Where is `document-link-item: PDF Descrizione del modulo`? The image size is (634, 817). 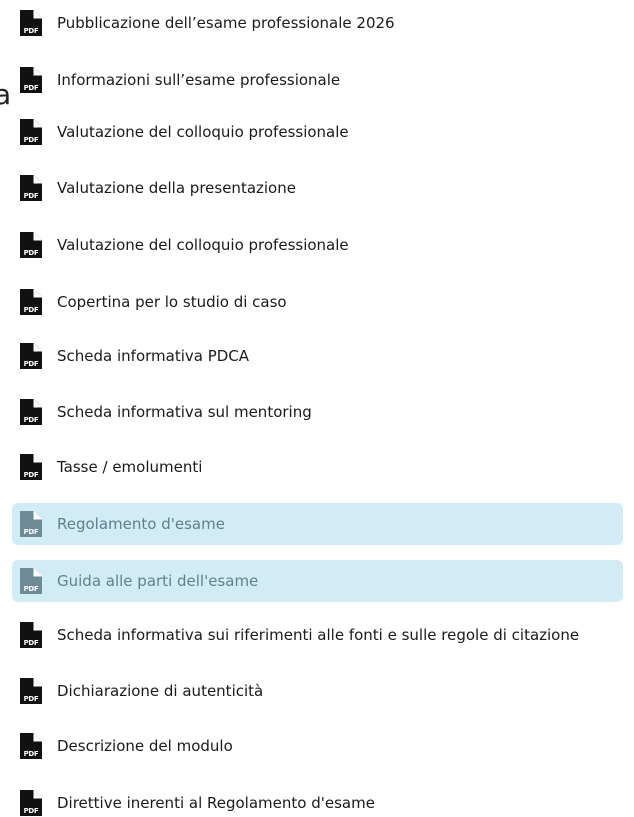 document-link-item: PDF Descrizione del modulo is located at coordinates (317, 746).